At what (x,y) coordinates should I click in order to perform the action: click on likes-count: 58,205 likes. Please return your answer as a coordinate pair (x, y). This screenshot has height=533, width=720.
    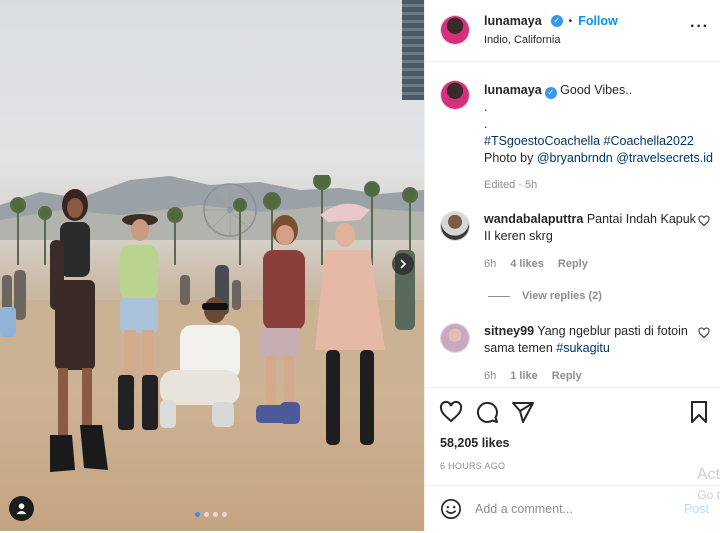
    Looking at the image, I should click on (475, 443).